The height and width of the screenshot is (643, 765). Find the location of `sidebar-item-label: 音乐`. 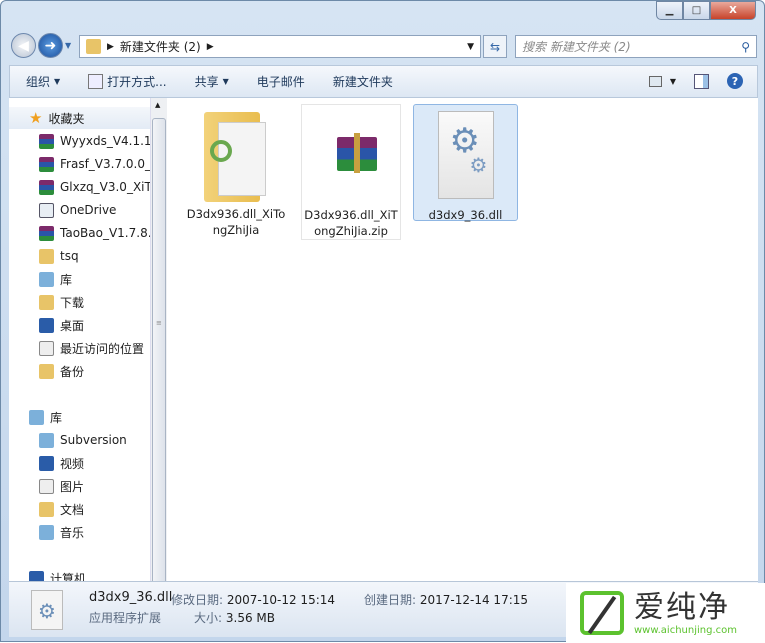

sidebar-item-label: 音乐 is located at coordinates (72, 532).